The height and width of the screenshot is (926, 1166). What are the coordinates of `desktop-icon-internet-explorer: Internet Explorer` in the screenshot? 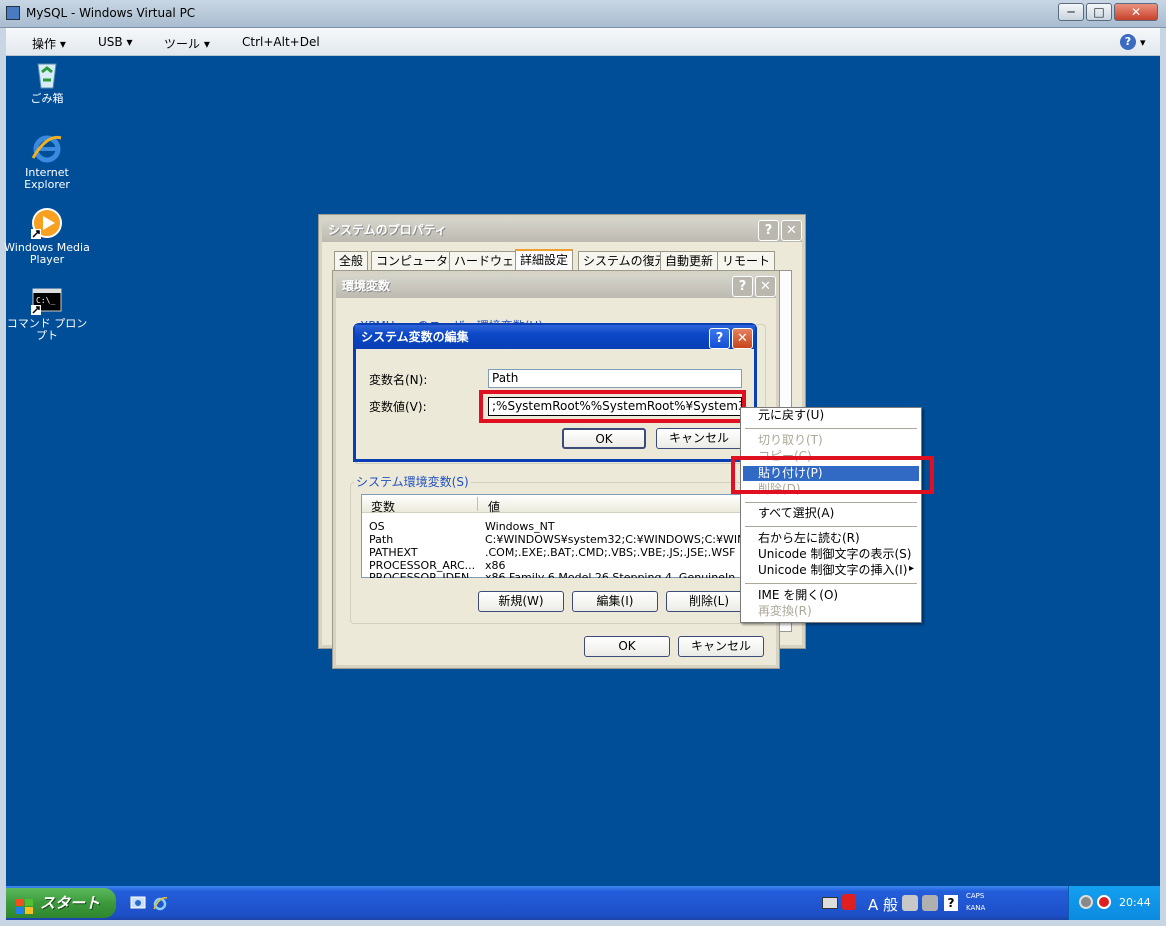 It's located at (47, 161).